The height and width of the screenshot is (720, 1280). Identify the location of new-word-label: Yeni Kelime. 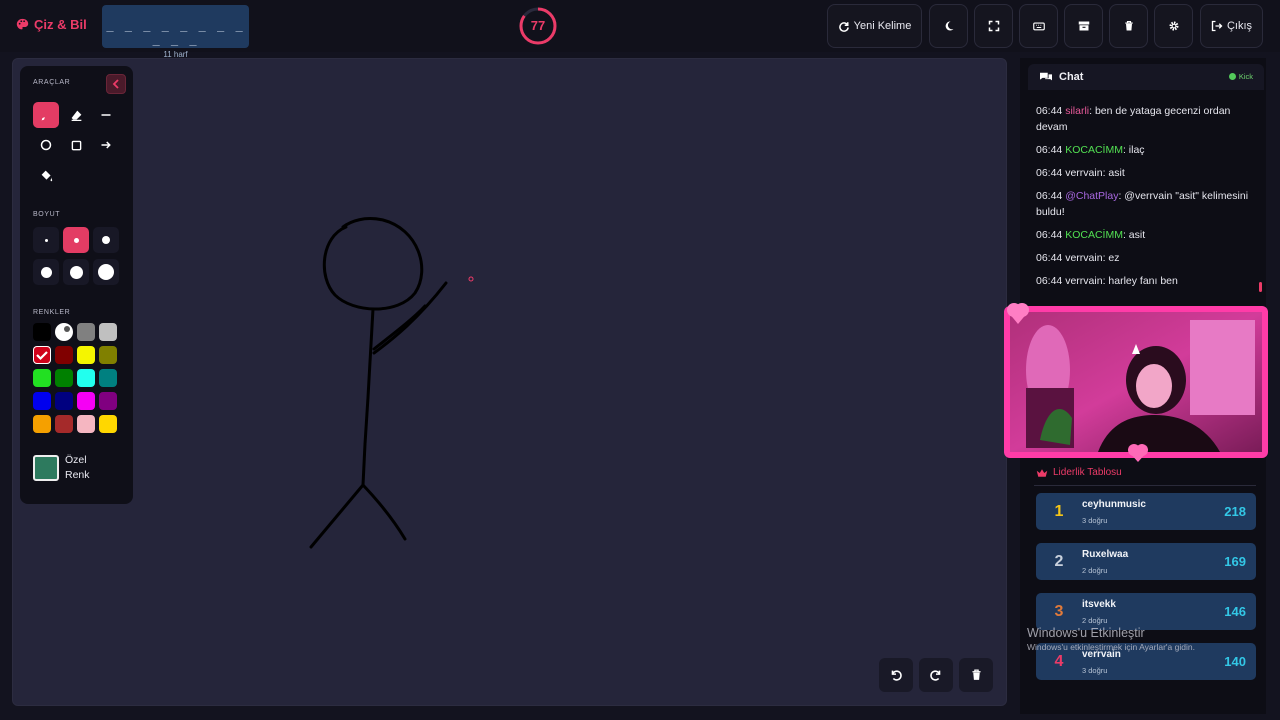
(882, 26).